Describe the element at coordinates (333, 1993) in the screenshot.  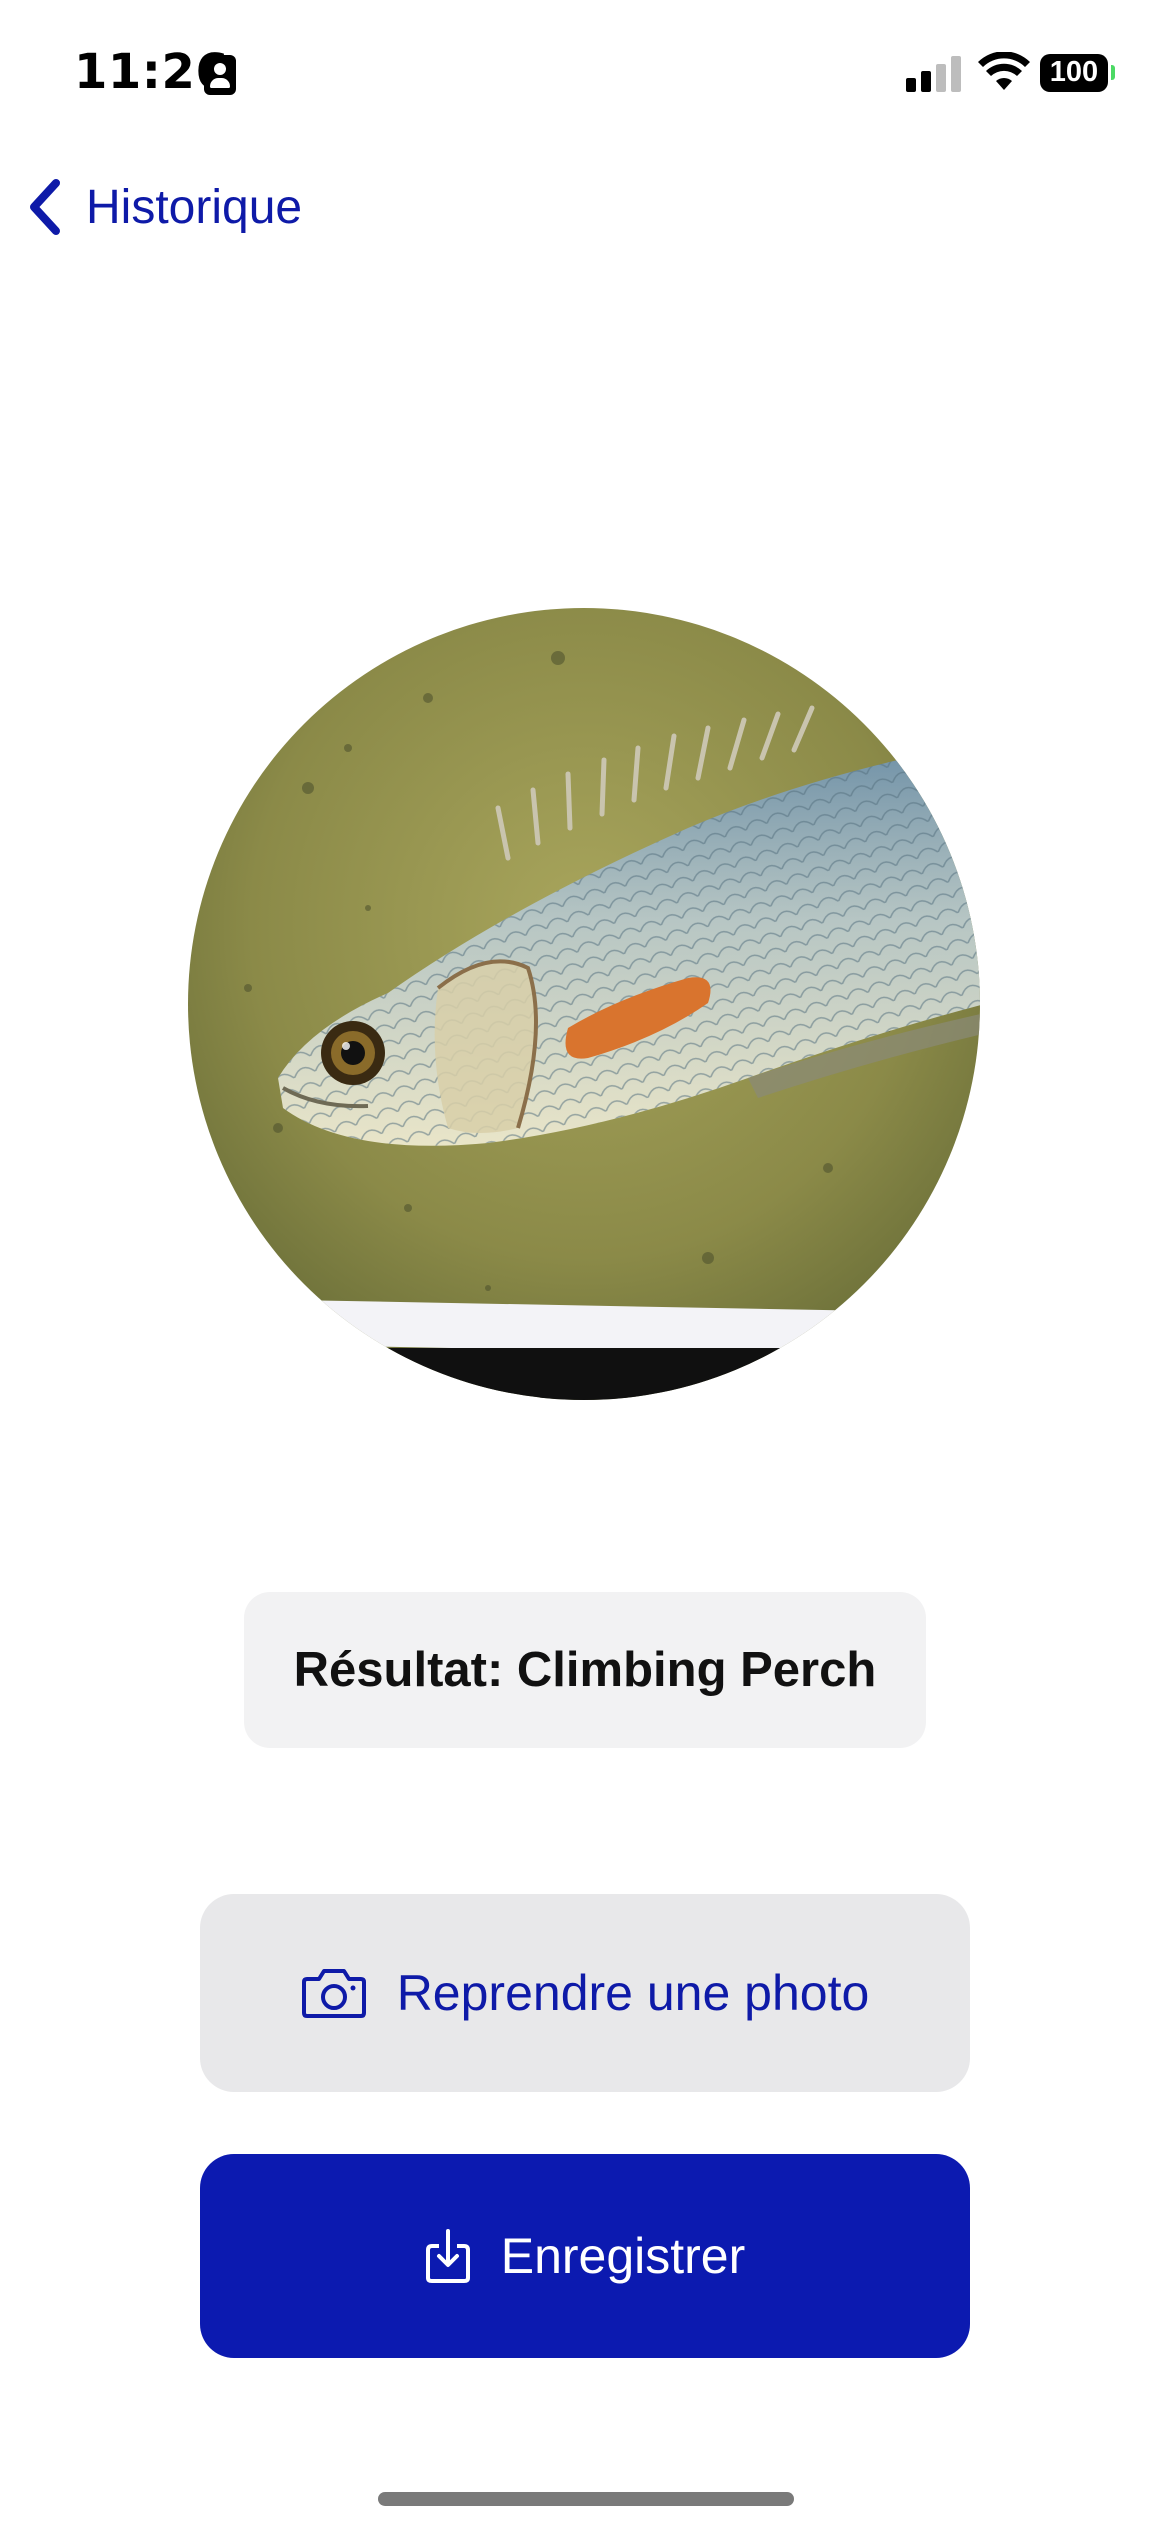
I see `camera-icon` at that location.